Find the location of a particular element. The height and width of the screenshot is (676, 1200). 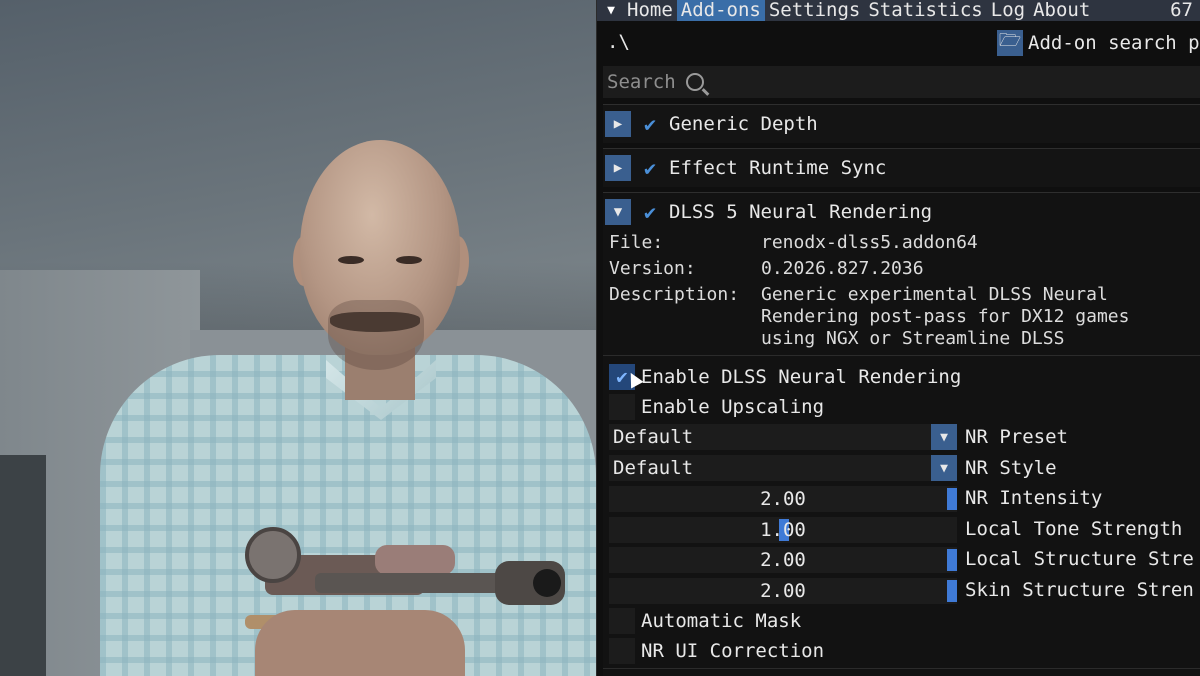

skin-structure-strength-value: 2.00 is located at coordinates (783, 591).